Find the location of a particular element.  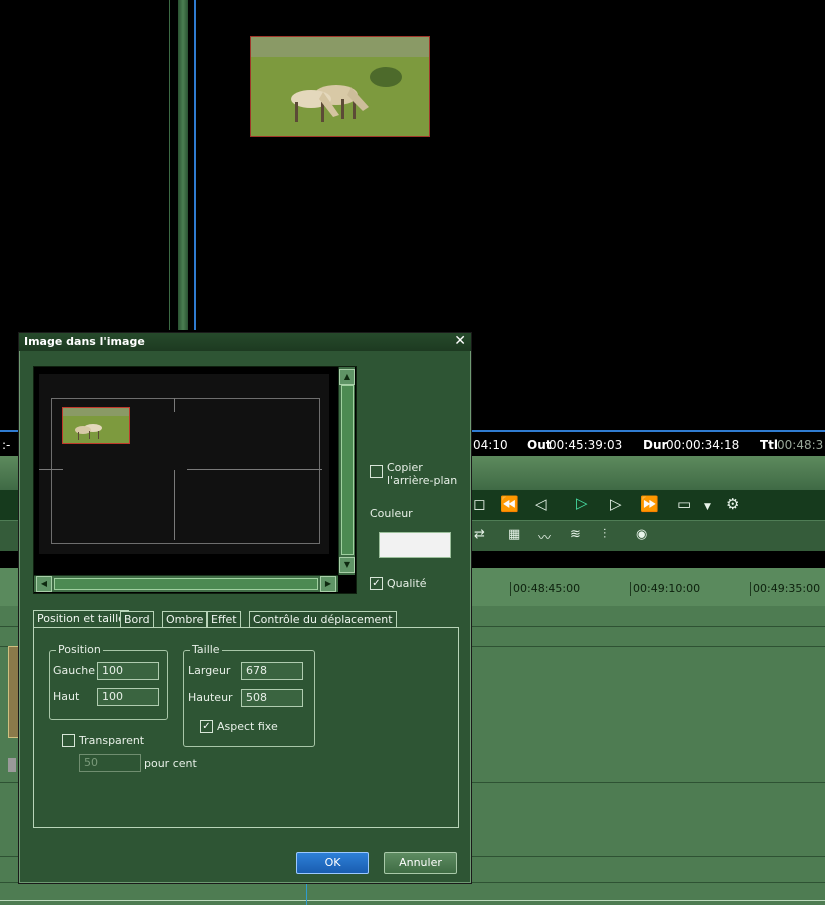

position-group: Position Gauche 100 Haut 100 is located at coordinates (108, 681).